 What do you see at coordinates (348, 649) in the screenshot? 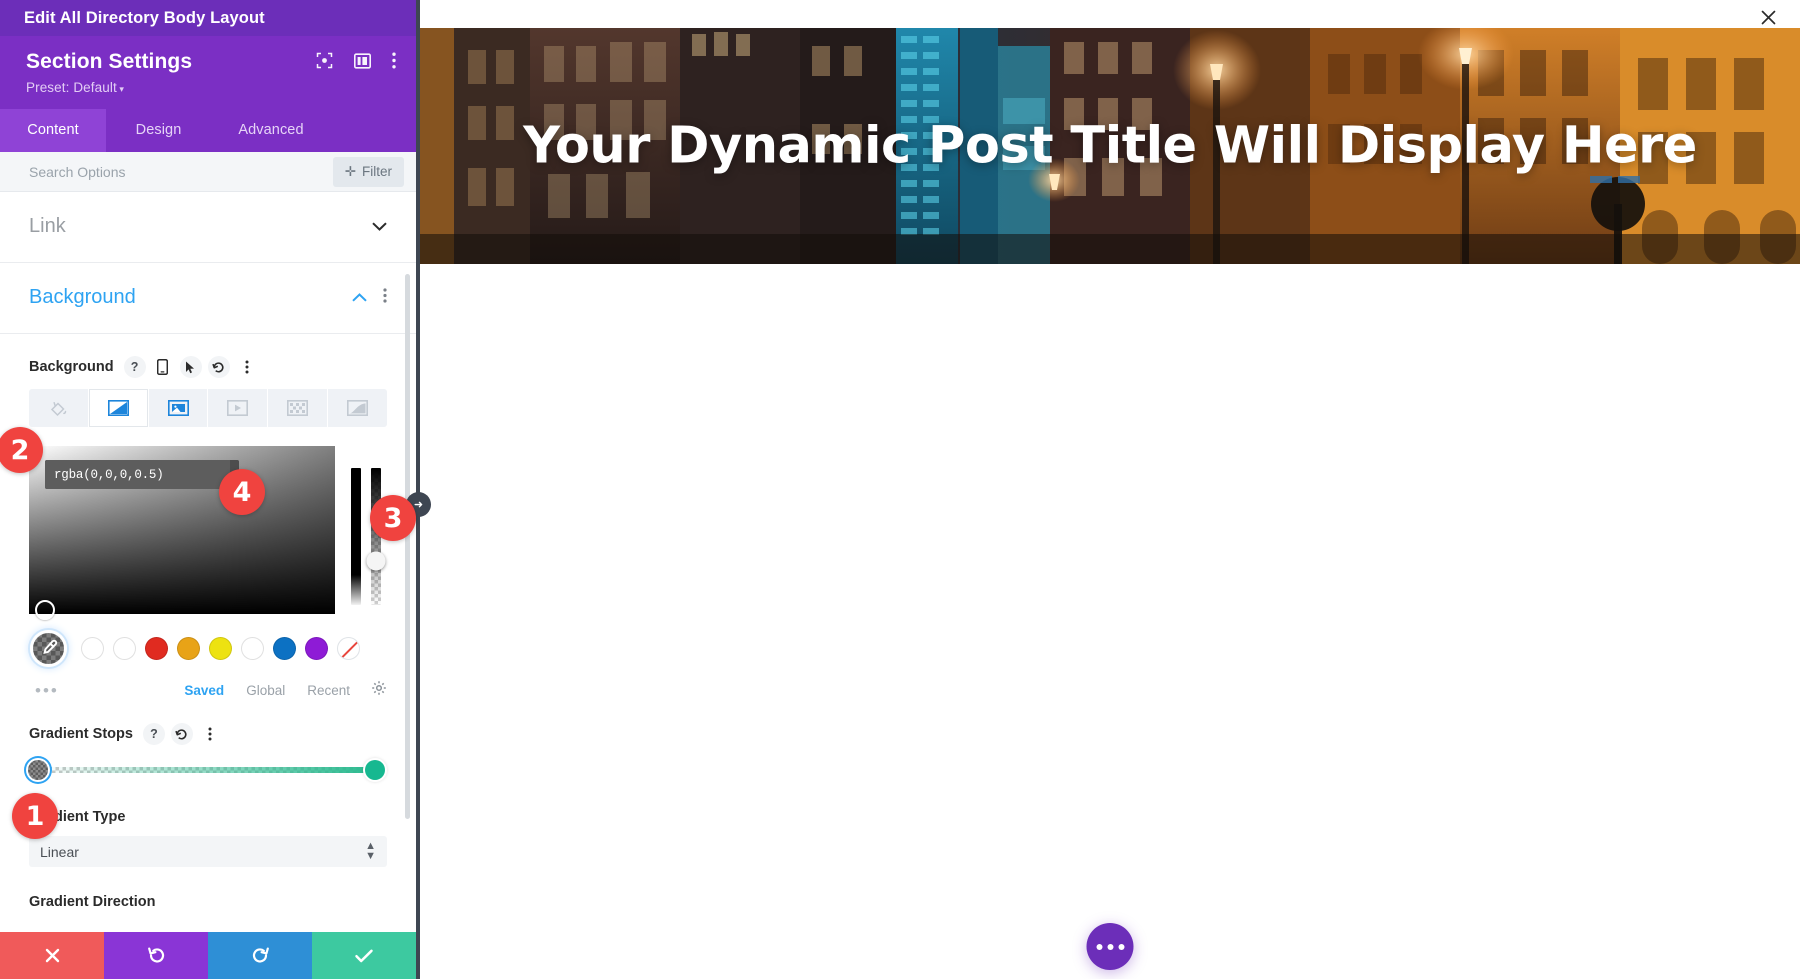
I see `swatch-no-color` at bounding box center [348, 649].